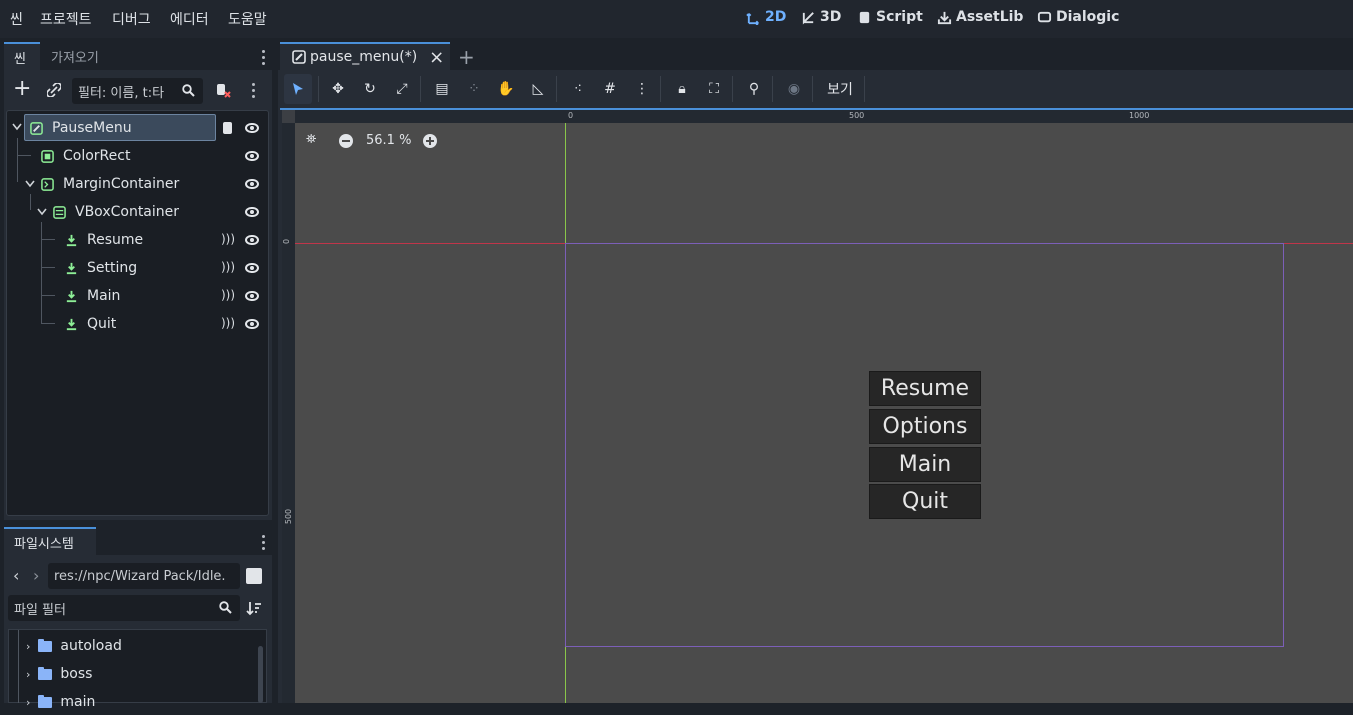 This screenshot has width=1353, height=715. I want to click on menu-scene: 씬, so click(16, 19).